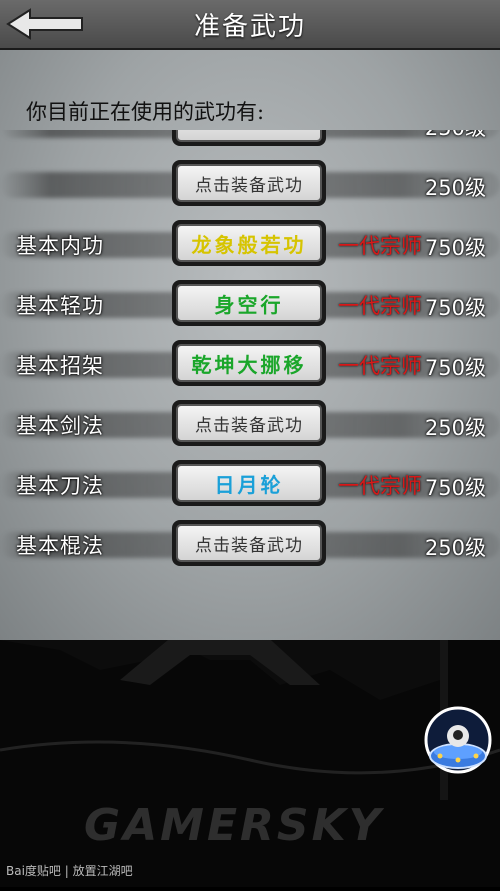 Image resolution: width=500 pixels, height=891 pixels. Describe the element at coordinates (60, 306) in the screenshot. I see `skill-category-label: 基本轻功` at that location.